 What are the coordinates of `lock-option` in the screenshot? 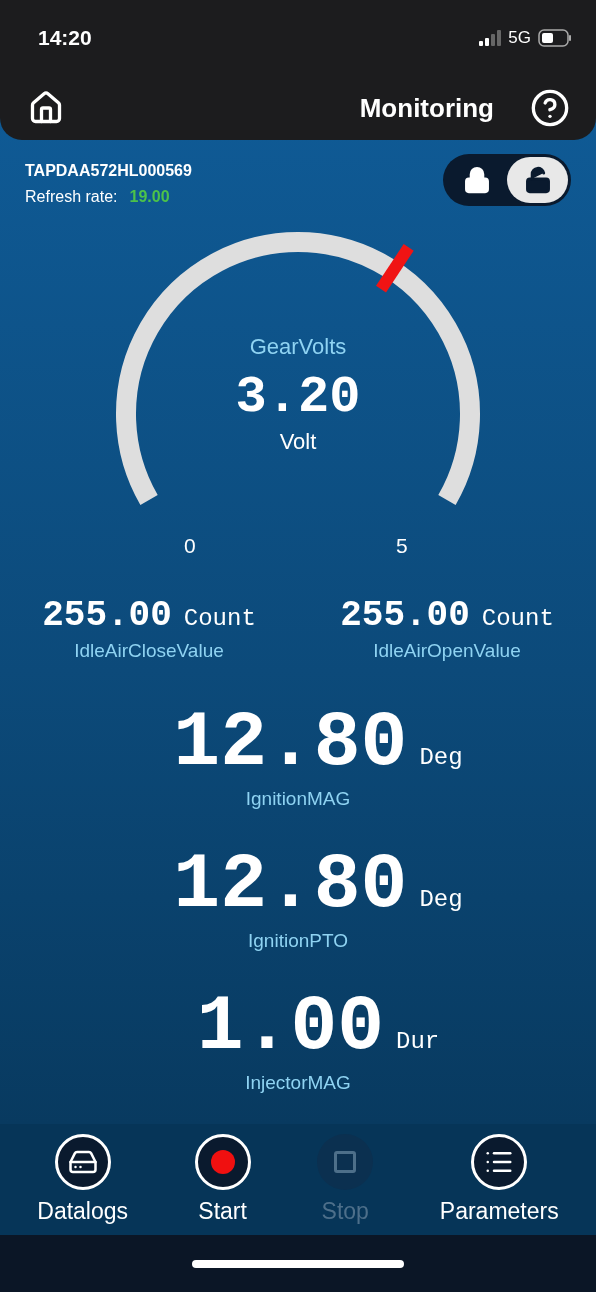 It's located at (537, 180).